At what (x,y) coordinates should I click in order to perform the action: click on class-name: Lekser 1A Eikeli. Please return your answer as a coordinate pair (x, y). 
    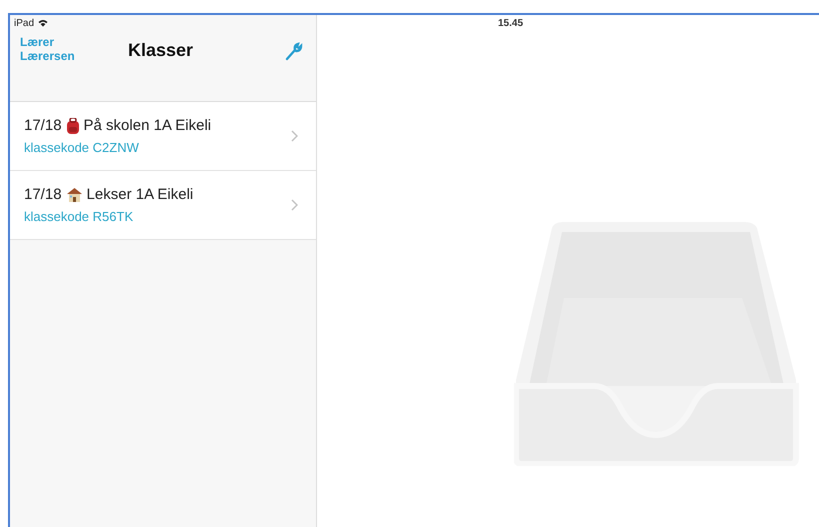
    Looking at the image, I should click on (140, 194).